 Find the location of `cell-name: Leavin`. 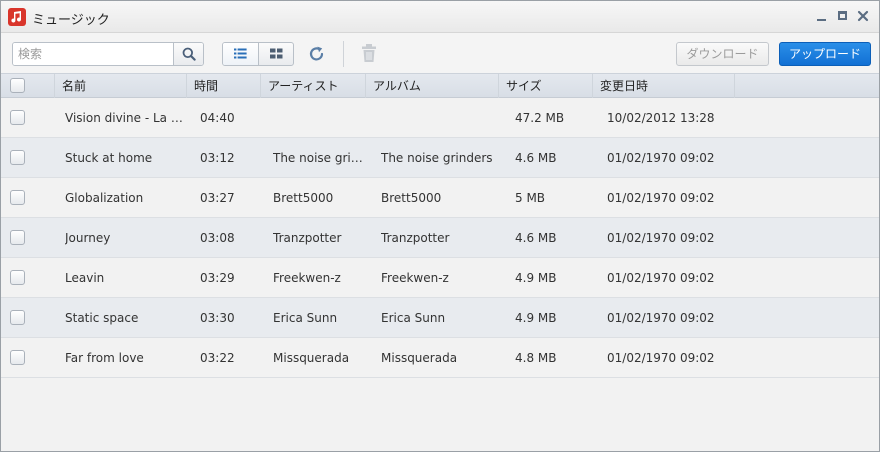

cell-name: Leavin is located at coordinates (85, 278).